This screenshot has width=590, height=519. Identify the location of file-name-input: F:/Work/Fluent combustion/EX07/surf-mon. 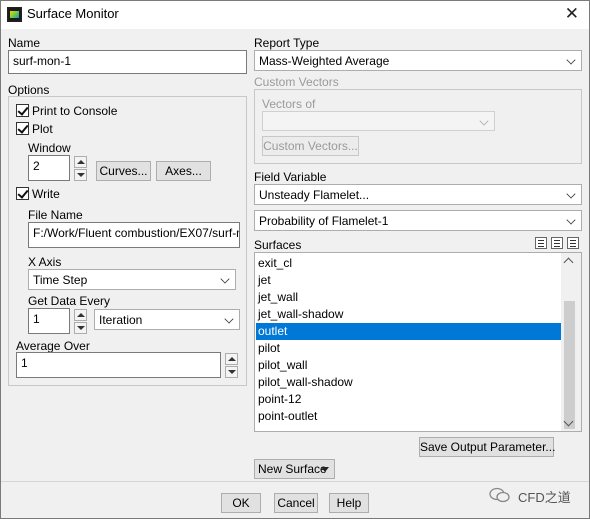
(134, 235).